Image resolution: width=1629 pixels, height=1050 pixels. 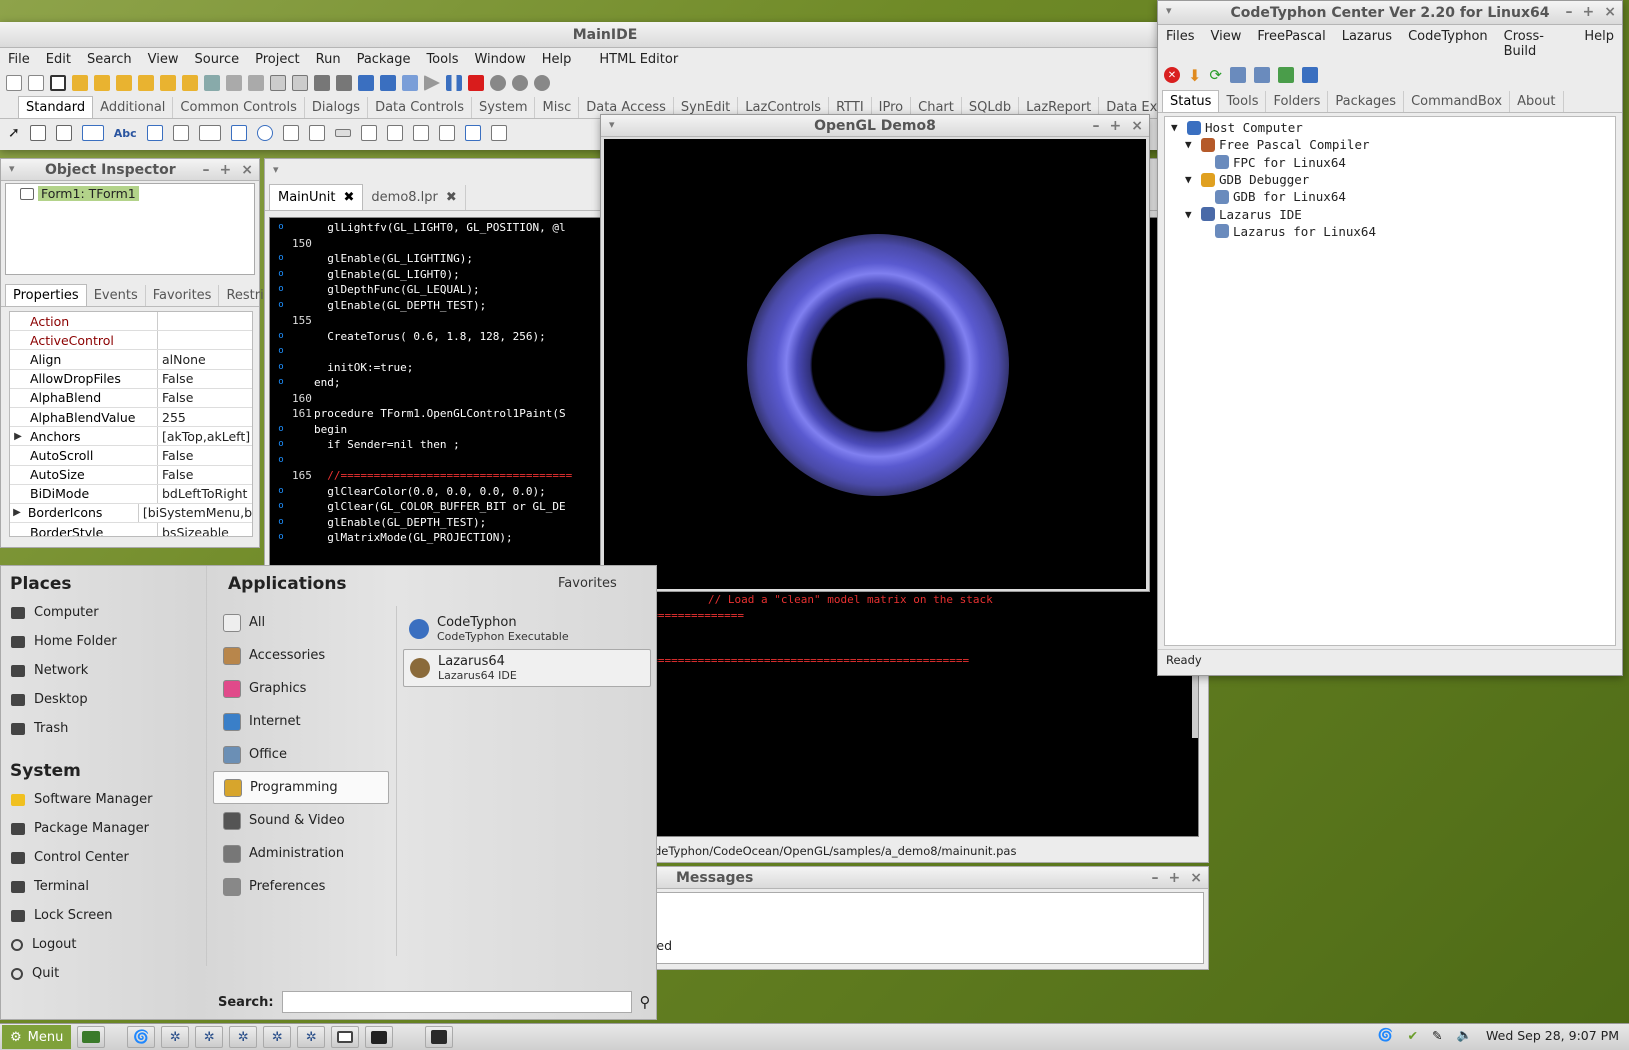 What do you see at coordinates (301, 655) in the screenshot?
I see `category-accessories: Accessories` at bounding box center [301, 655].